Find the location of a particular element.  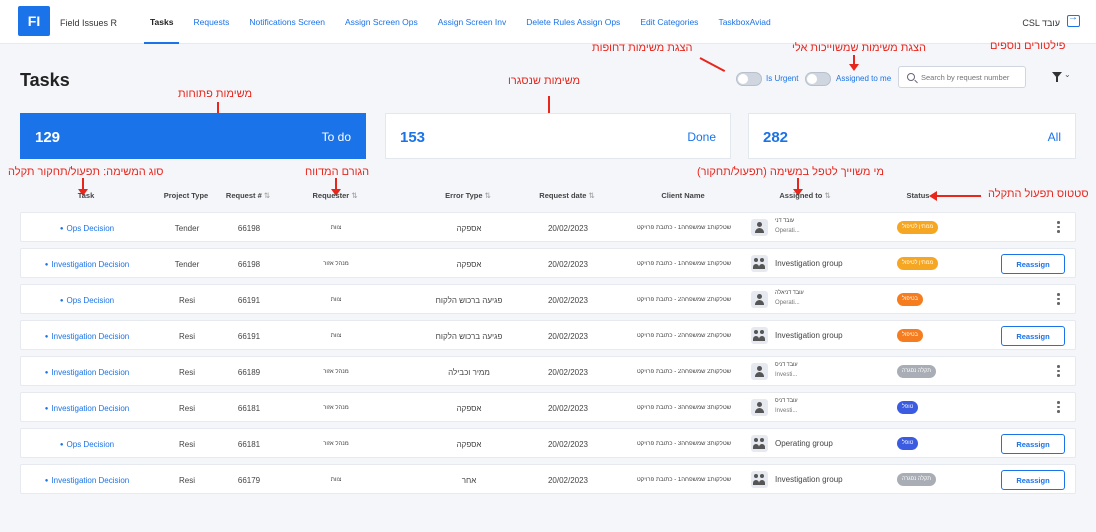

tab-requests: Requests is located at coordinates (211, 22).